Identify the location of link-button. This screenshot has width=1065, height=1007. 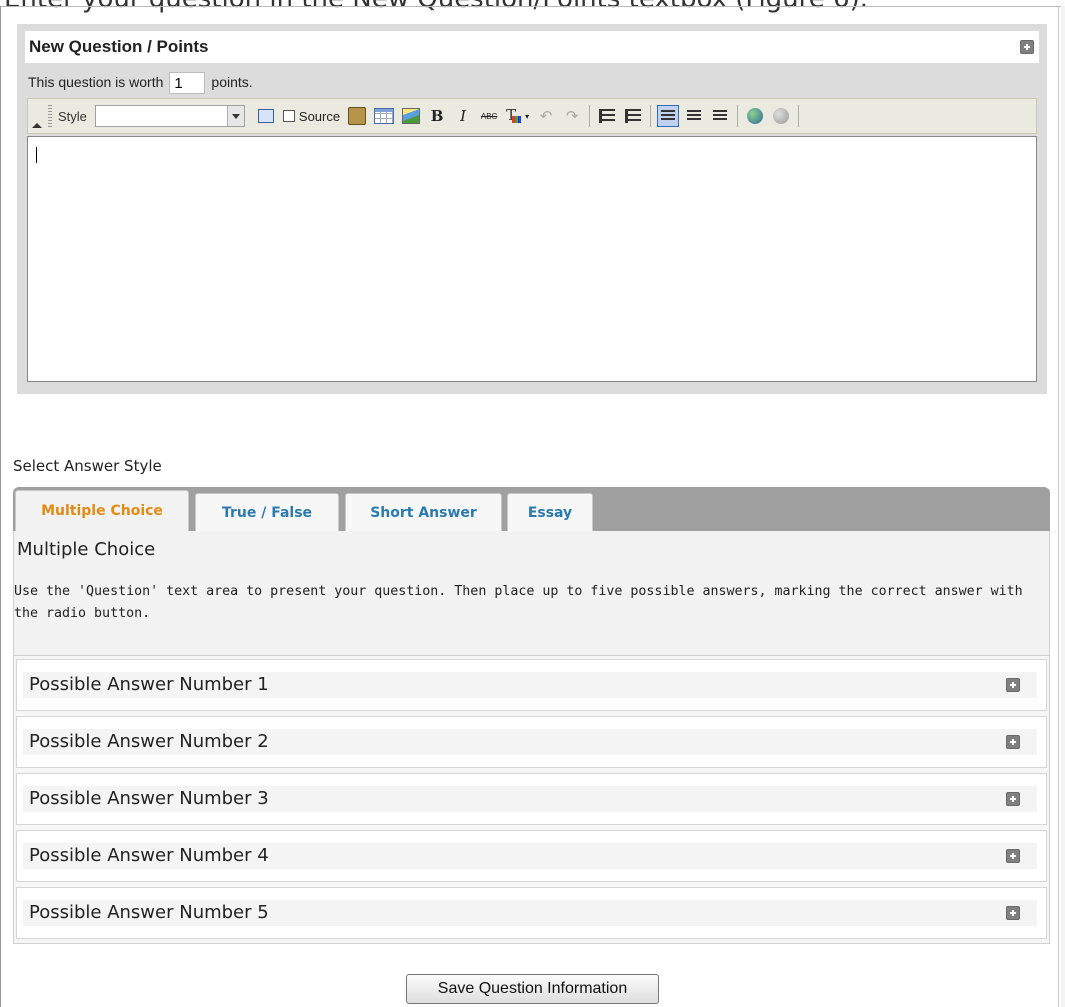
(755, 116).